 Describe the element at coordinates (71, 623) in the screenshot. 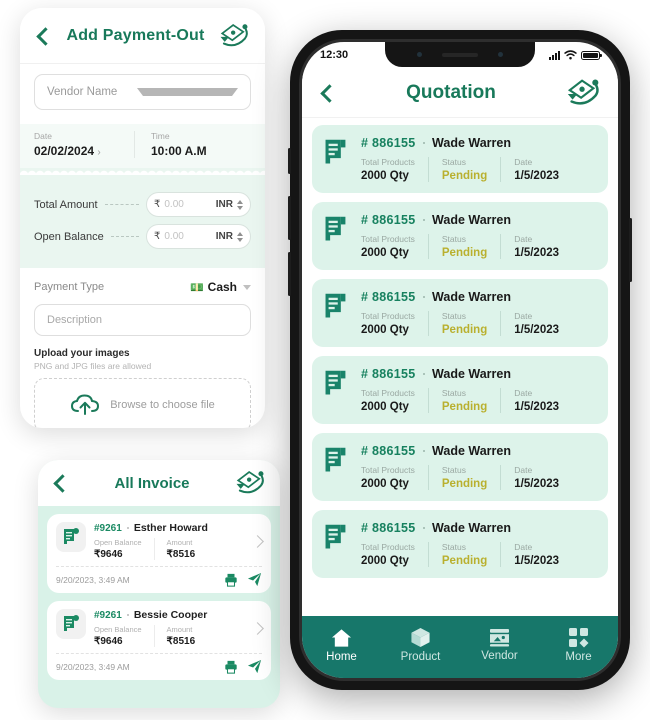

I see `invoice-doc-icon` at that location.